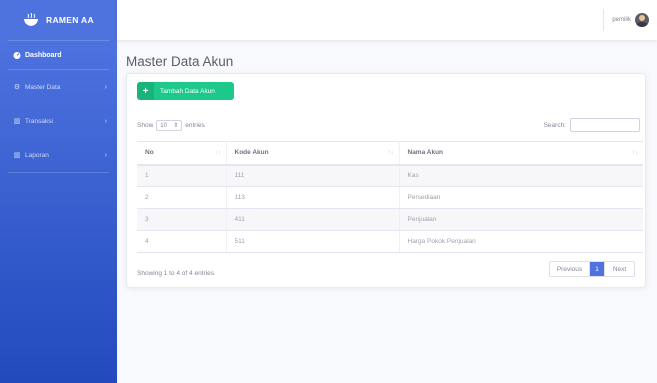 This screenshot has width=657, height=383. Describe the element at coordinates (251, 153) in the screenshot. I see `column-header-label: Kode Akun` at that location.